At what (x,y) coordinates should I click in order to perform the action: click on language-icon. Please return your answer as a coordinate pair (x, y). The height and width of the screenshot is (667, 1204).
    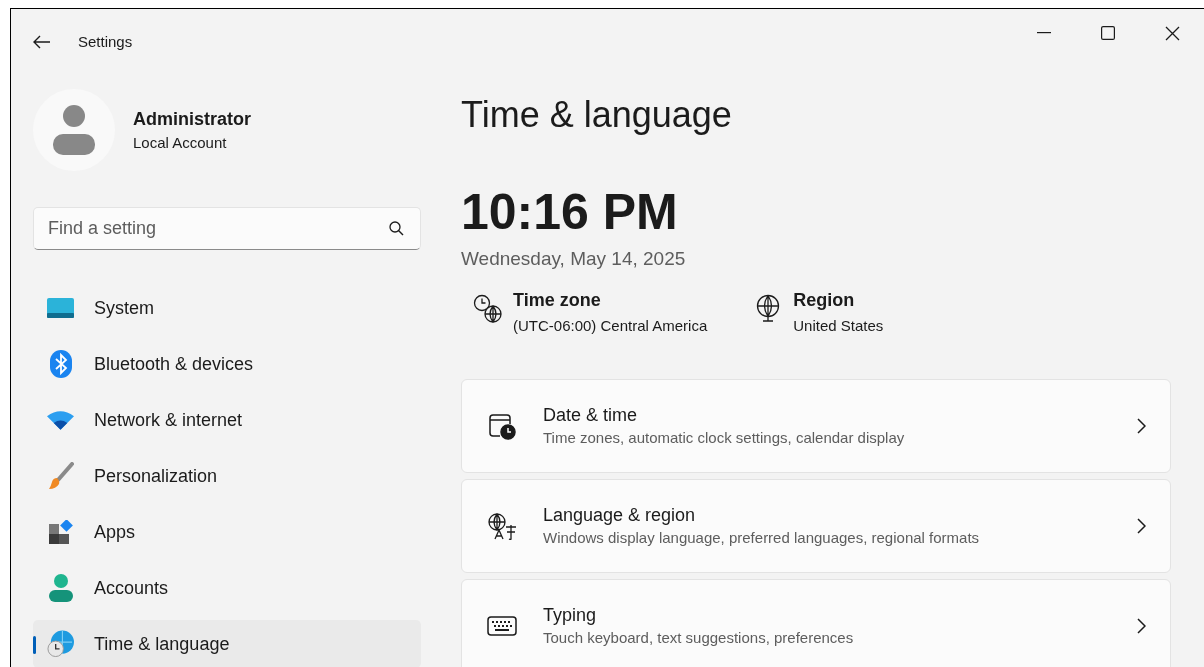
    Looking at the image, I should click on (502, 526).